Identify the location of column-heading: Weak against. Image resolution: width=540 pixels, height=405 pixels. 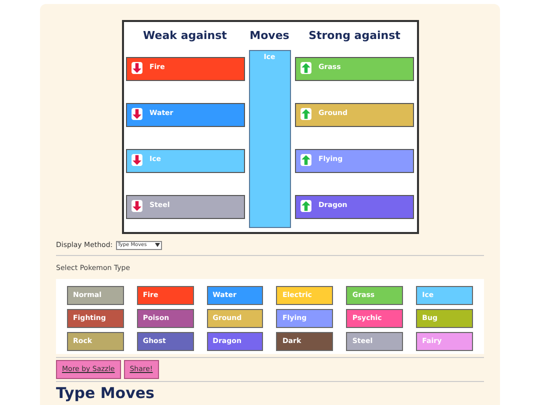
(185, 36).